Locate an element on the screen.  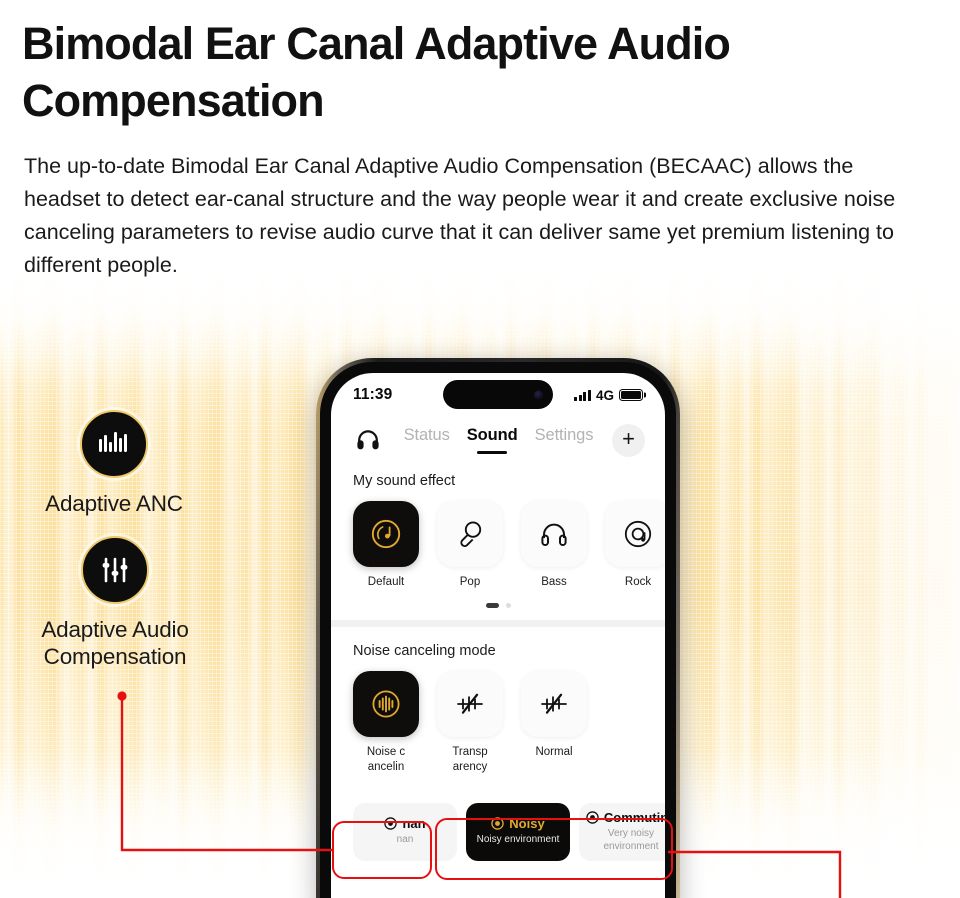
page-dot-active is located at coordinates (492, 606).